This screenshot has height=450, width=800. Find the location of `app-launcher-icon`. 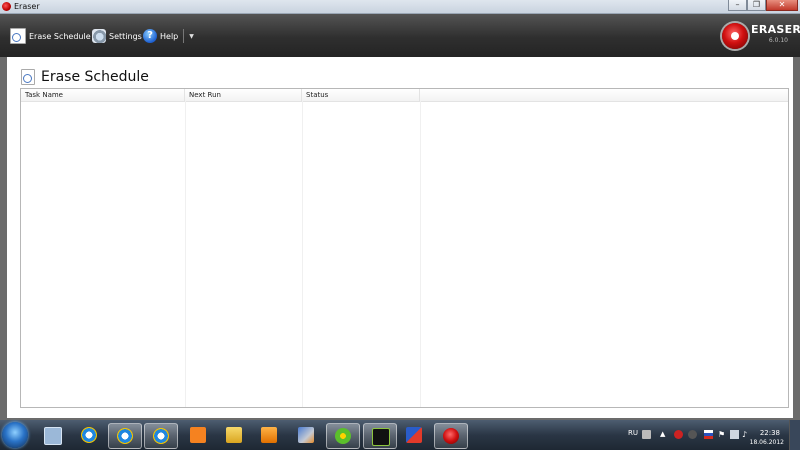

app-launcher-icon is located at coordinates (414, 435).